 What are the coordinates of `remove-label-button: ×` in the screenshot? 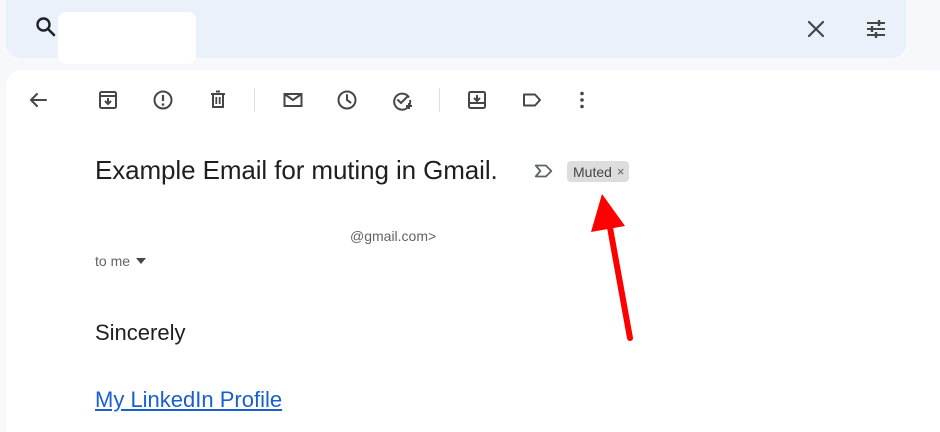 It's located at (621, 171).